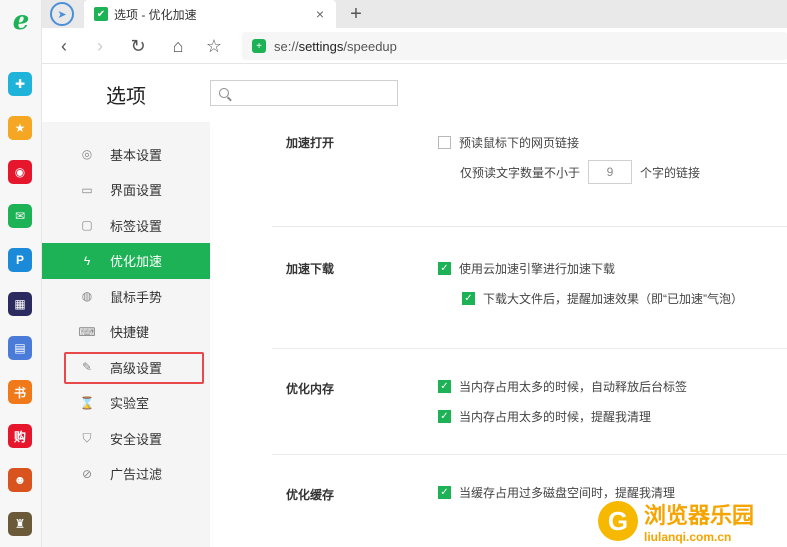 This screenshot has height=547, width=787. Describe the element at coordinates (20, 304) in the screenshot. I see `news-app-icon: ▦` at that location.